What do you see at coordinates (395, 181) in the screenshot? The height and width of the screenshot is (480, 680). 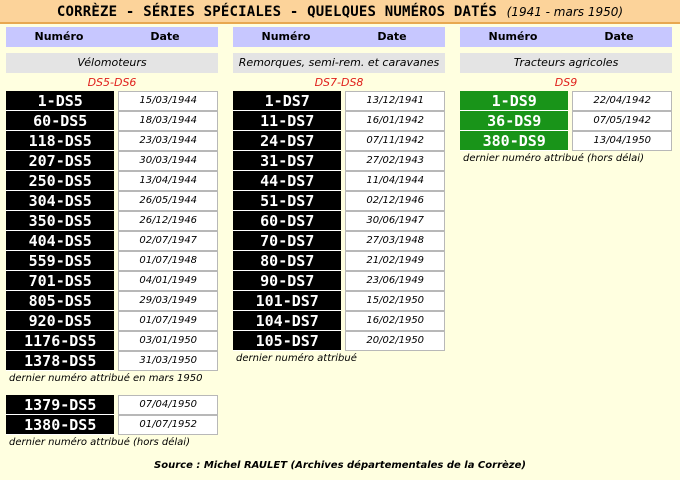 I see `plate-date: 11/04/1944` at bounding box center [395, 181].